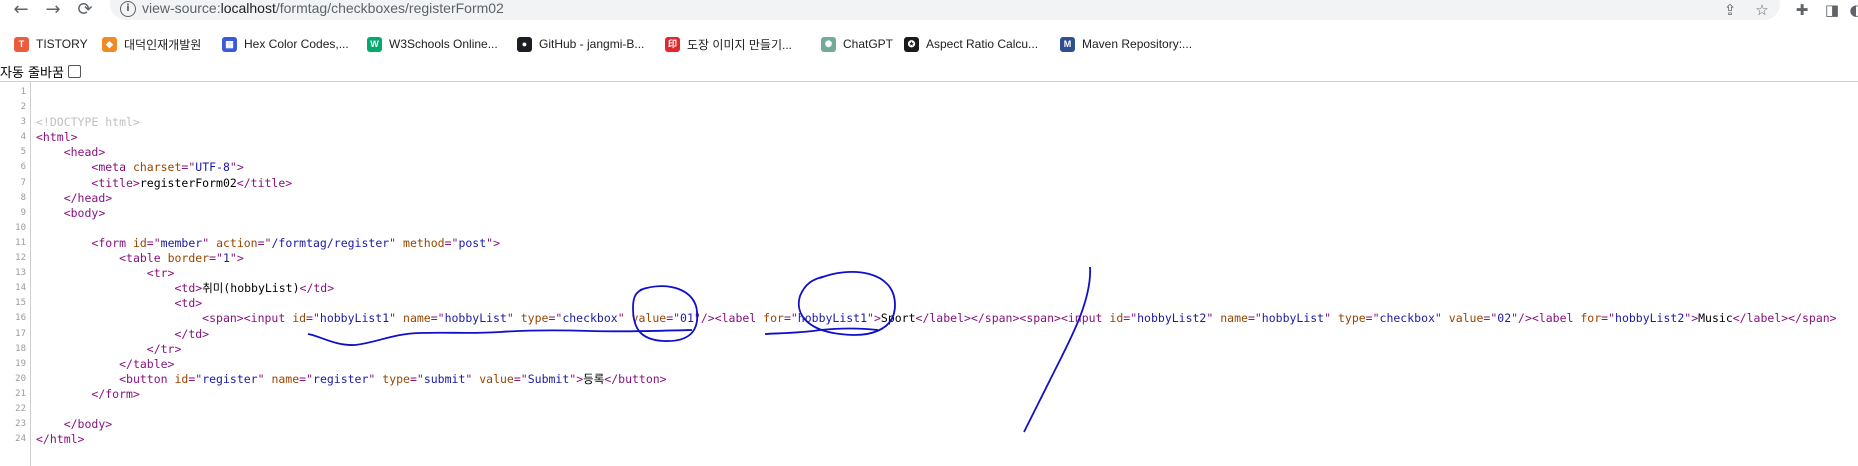  Describe the element at coordinates (192, 333) in the screenshot. I see `code-token: </td>` at that location.